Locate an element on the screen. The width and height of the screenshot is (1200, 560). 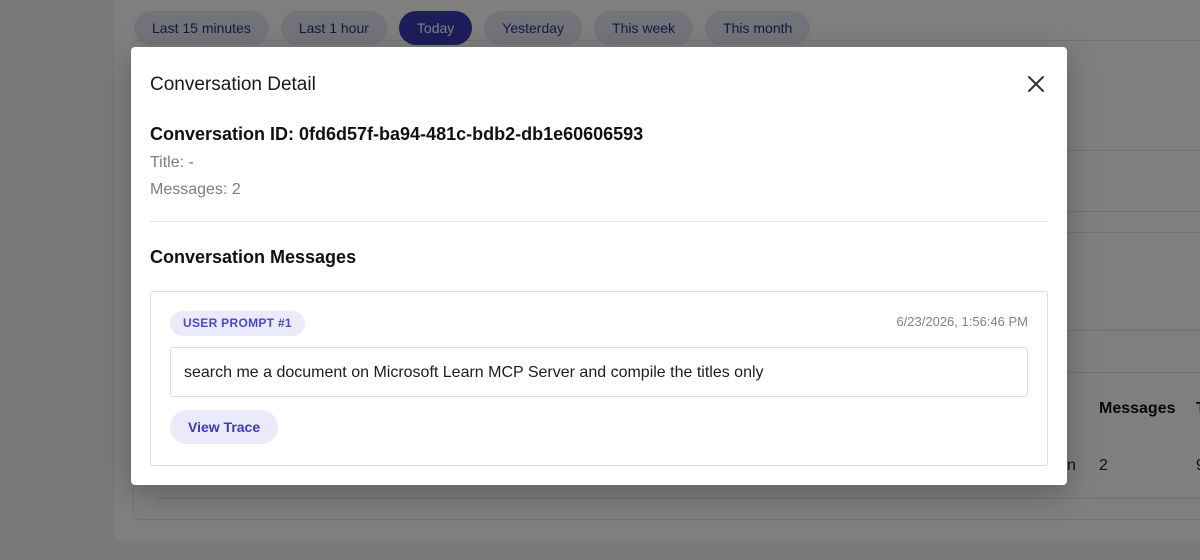
message-count: Messages: 2 is located at coordinates (195, 189).